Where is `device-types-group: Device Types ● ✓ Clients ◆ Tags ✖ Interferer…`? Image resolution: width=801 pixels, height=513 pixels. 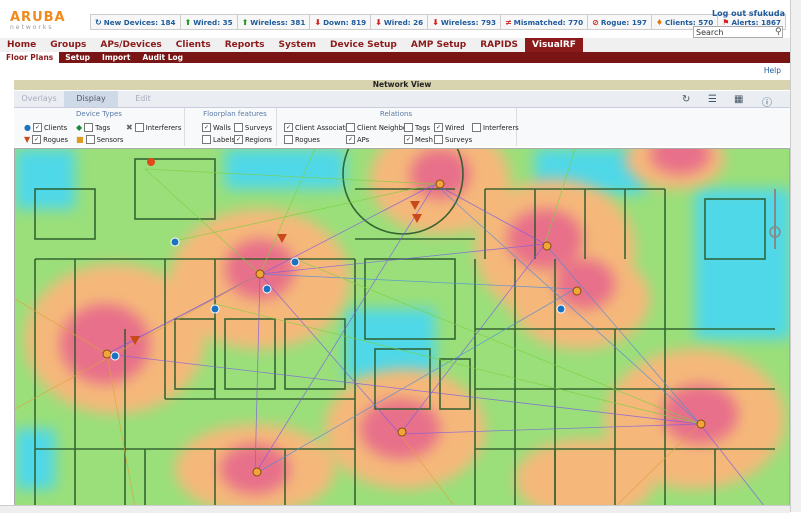
device-types-group: Device Types ● ✓ Clients ◆ Tags ✖ Interferer… is located at coordinates (99, 127).